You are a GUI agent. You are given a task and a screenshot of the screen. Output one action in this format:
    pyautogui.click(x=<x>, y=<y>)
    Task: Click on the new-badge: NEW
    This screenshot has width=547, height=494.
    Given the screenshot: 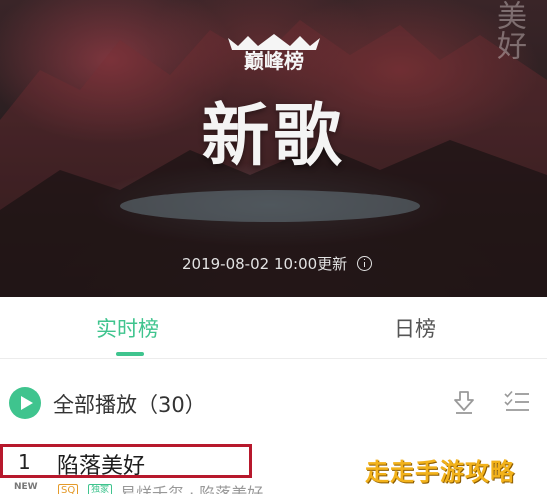 What is the action you would take?
    pyautogui.click(x=26, y=487)
    